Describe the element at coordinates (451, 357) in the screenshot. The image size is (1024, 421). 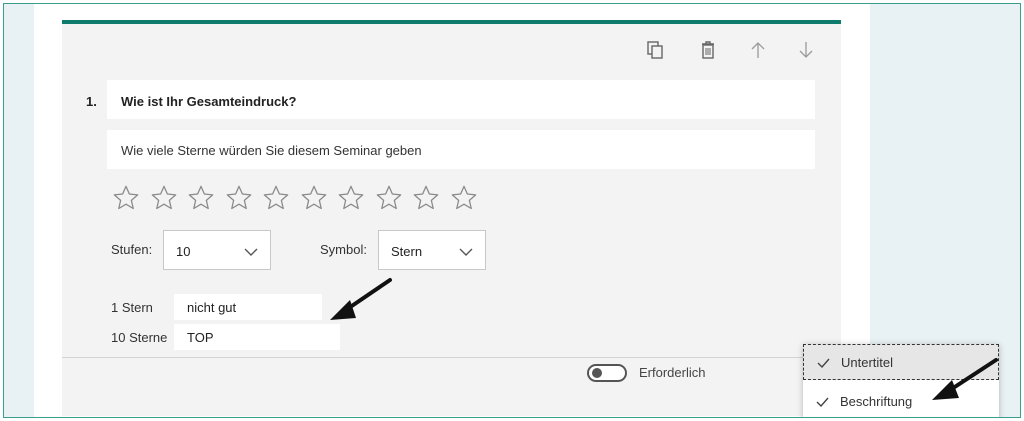
I see `card-divider` at that location.